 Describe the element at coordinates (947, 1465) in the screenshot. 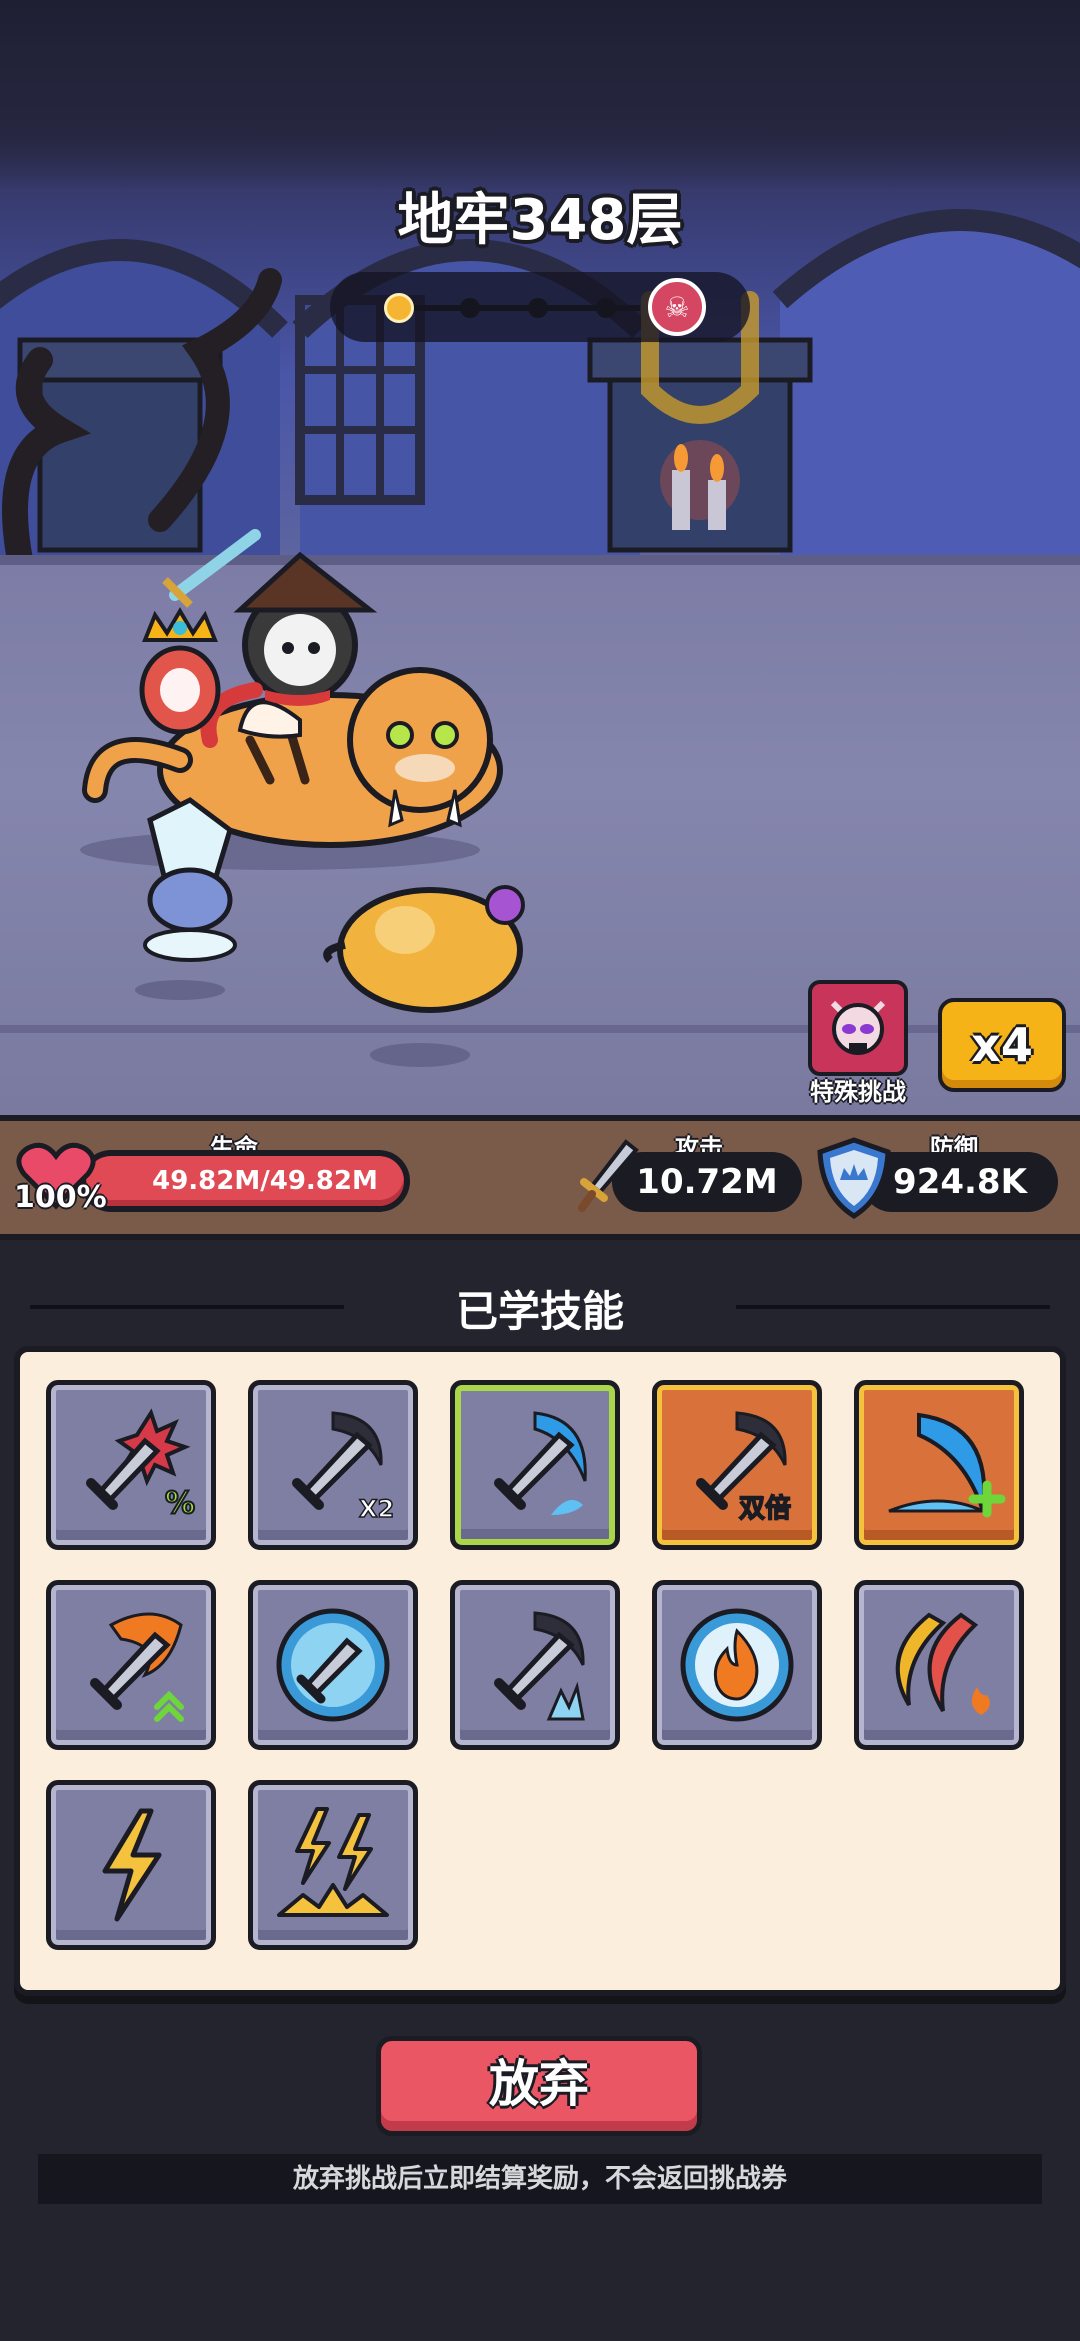

I see `blue-wave-plus-icon` at that location.